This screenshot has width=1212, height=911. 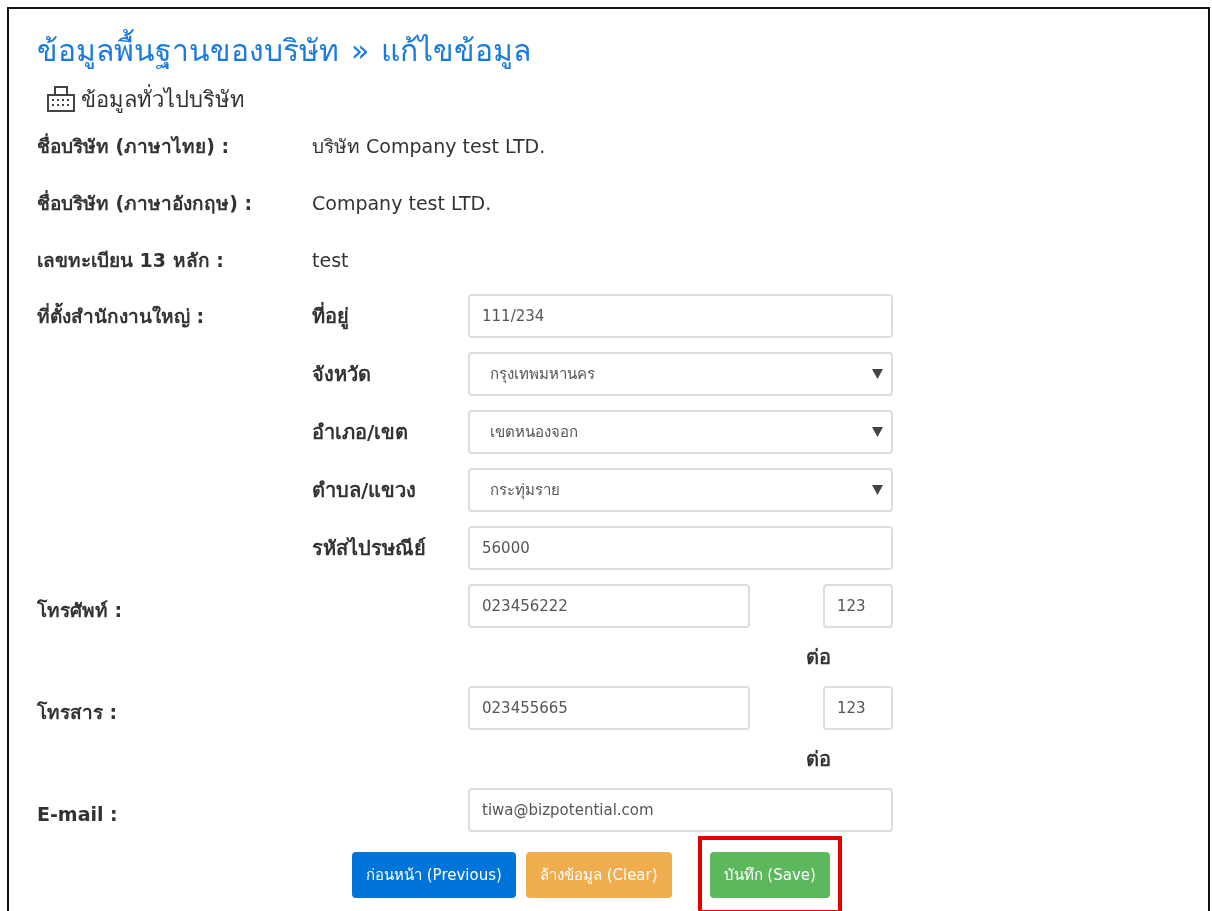 I want to click on field-label: ชื่อบริษัท (ภาษาไทย) :, so click(x=134, y=145).